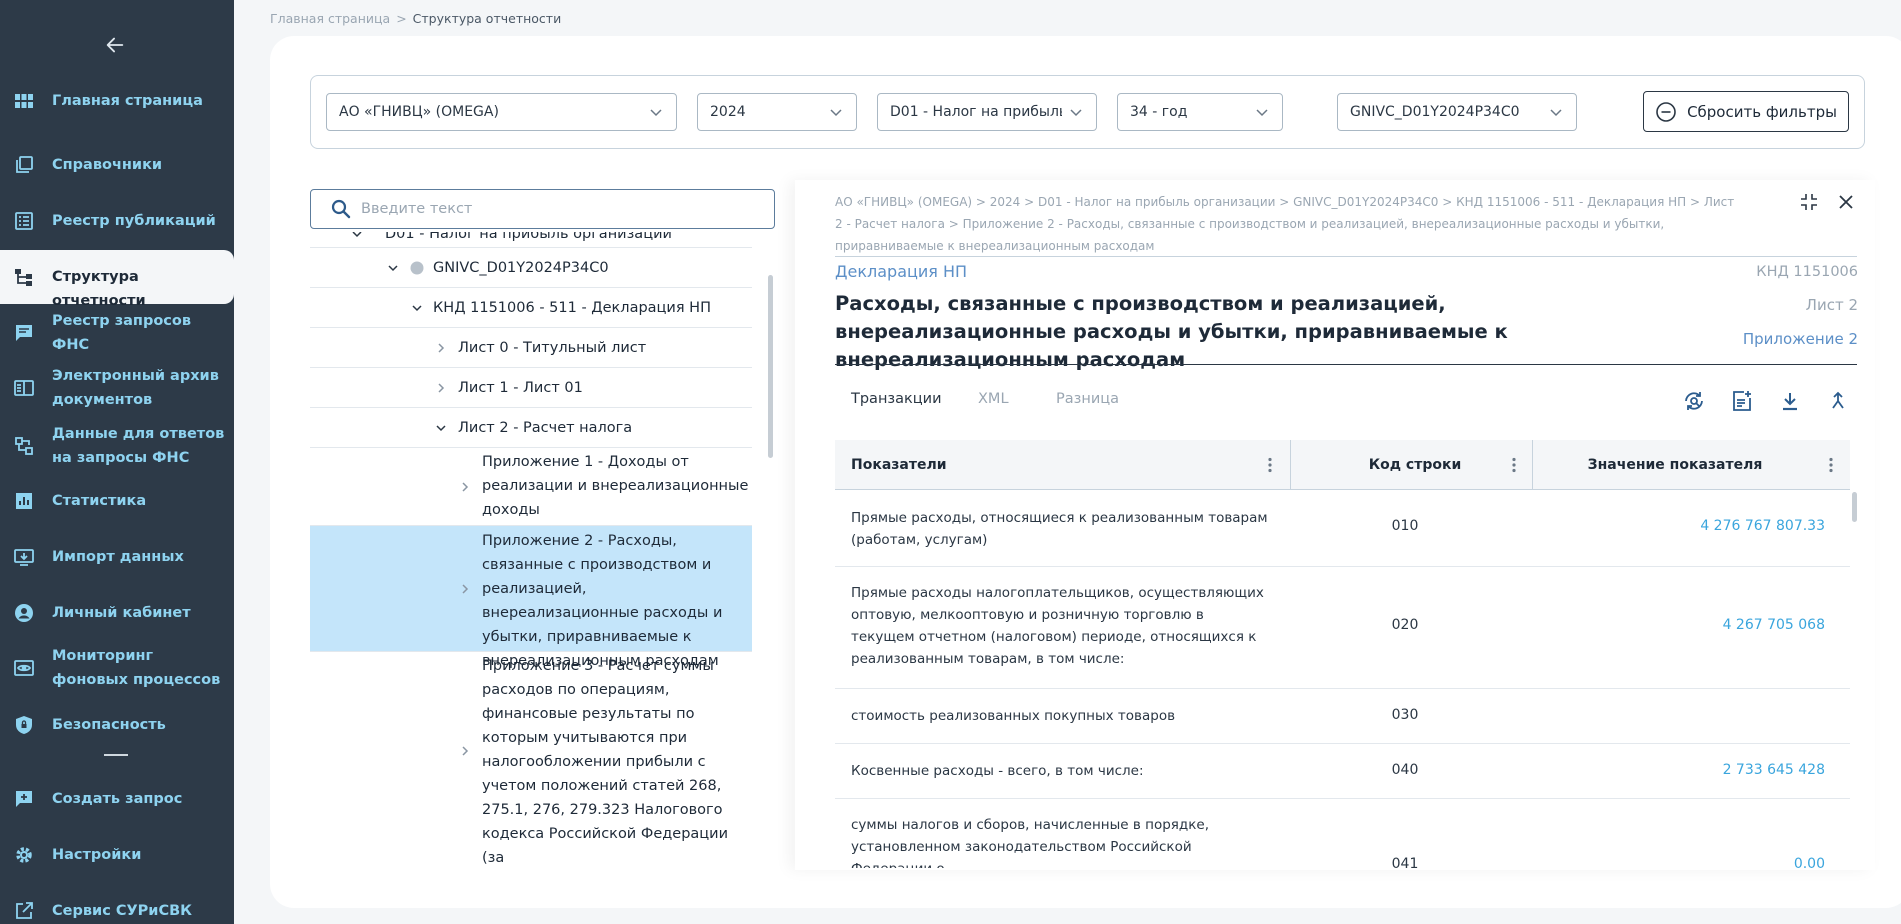 The image size is (1901, 924). Describe the element at coordinates (501, 112) in the screenshot. I see `organization-select: АО «ГНИВЦ» (OMEGA)` at that location.